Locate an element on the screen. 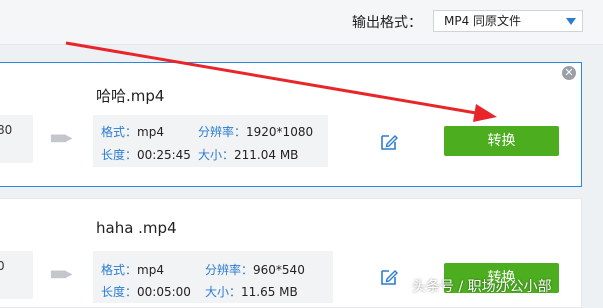 The height and width of the screenshot is (308, 603). file-name: 哈哈.mp4 is located at coordinates (130, 96).